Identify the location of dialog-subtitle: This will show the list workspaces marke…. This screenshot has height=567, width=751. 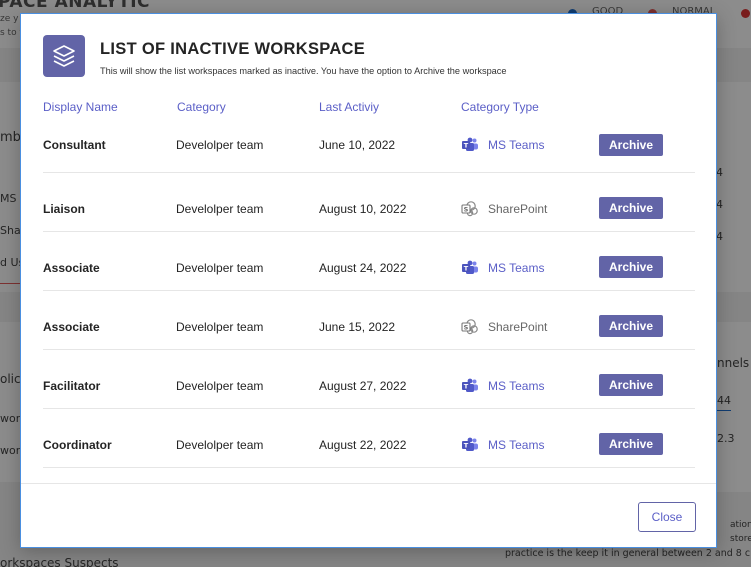
(303, 71).